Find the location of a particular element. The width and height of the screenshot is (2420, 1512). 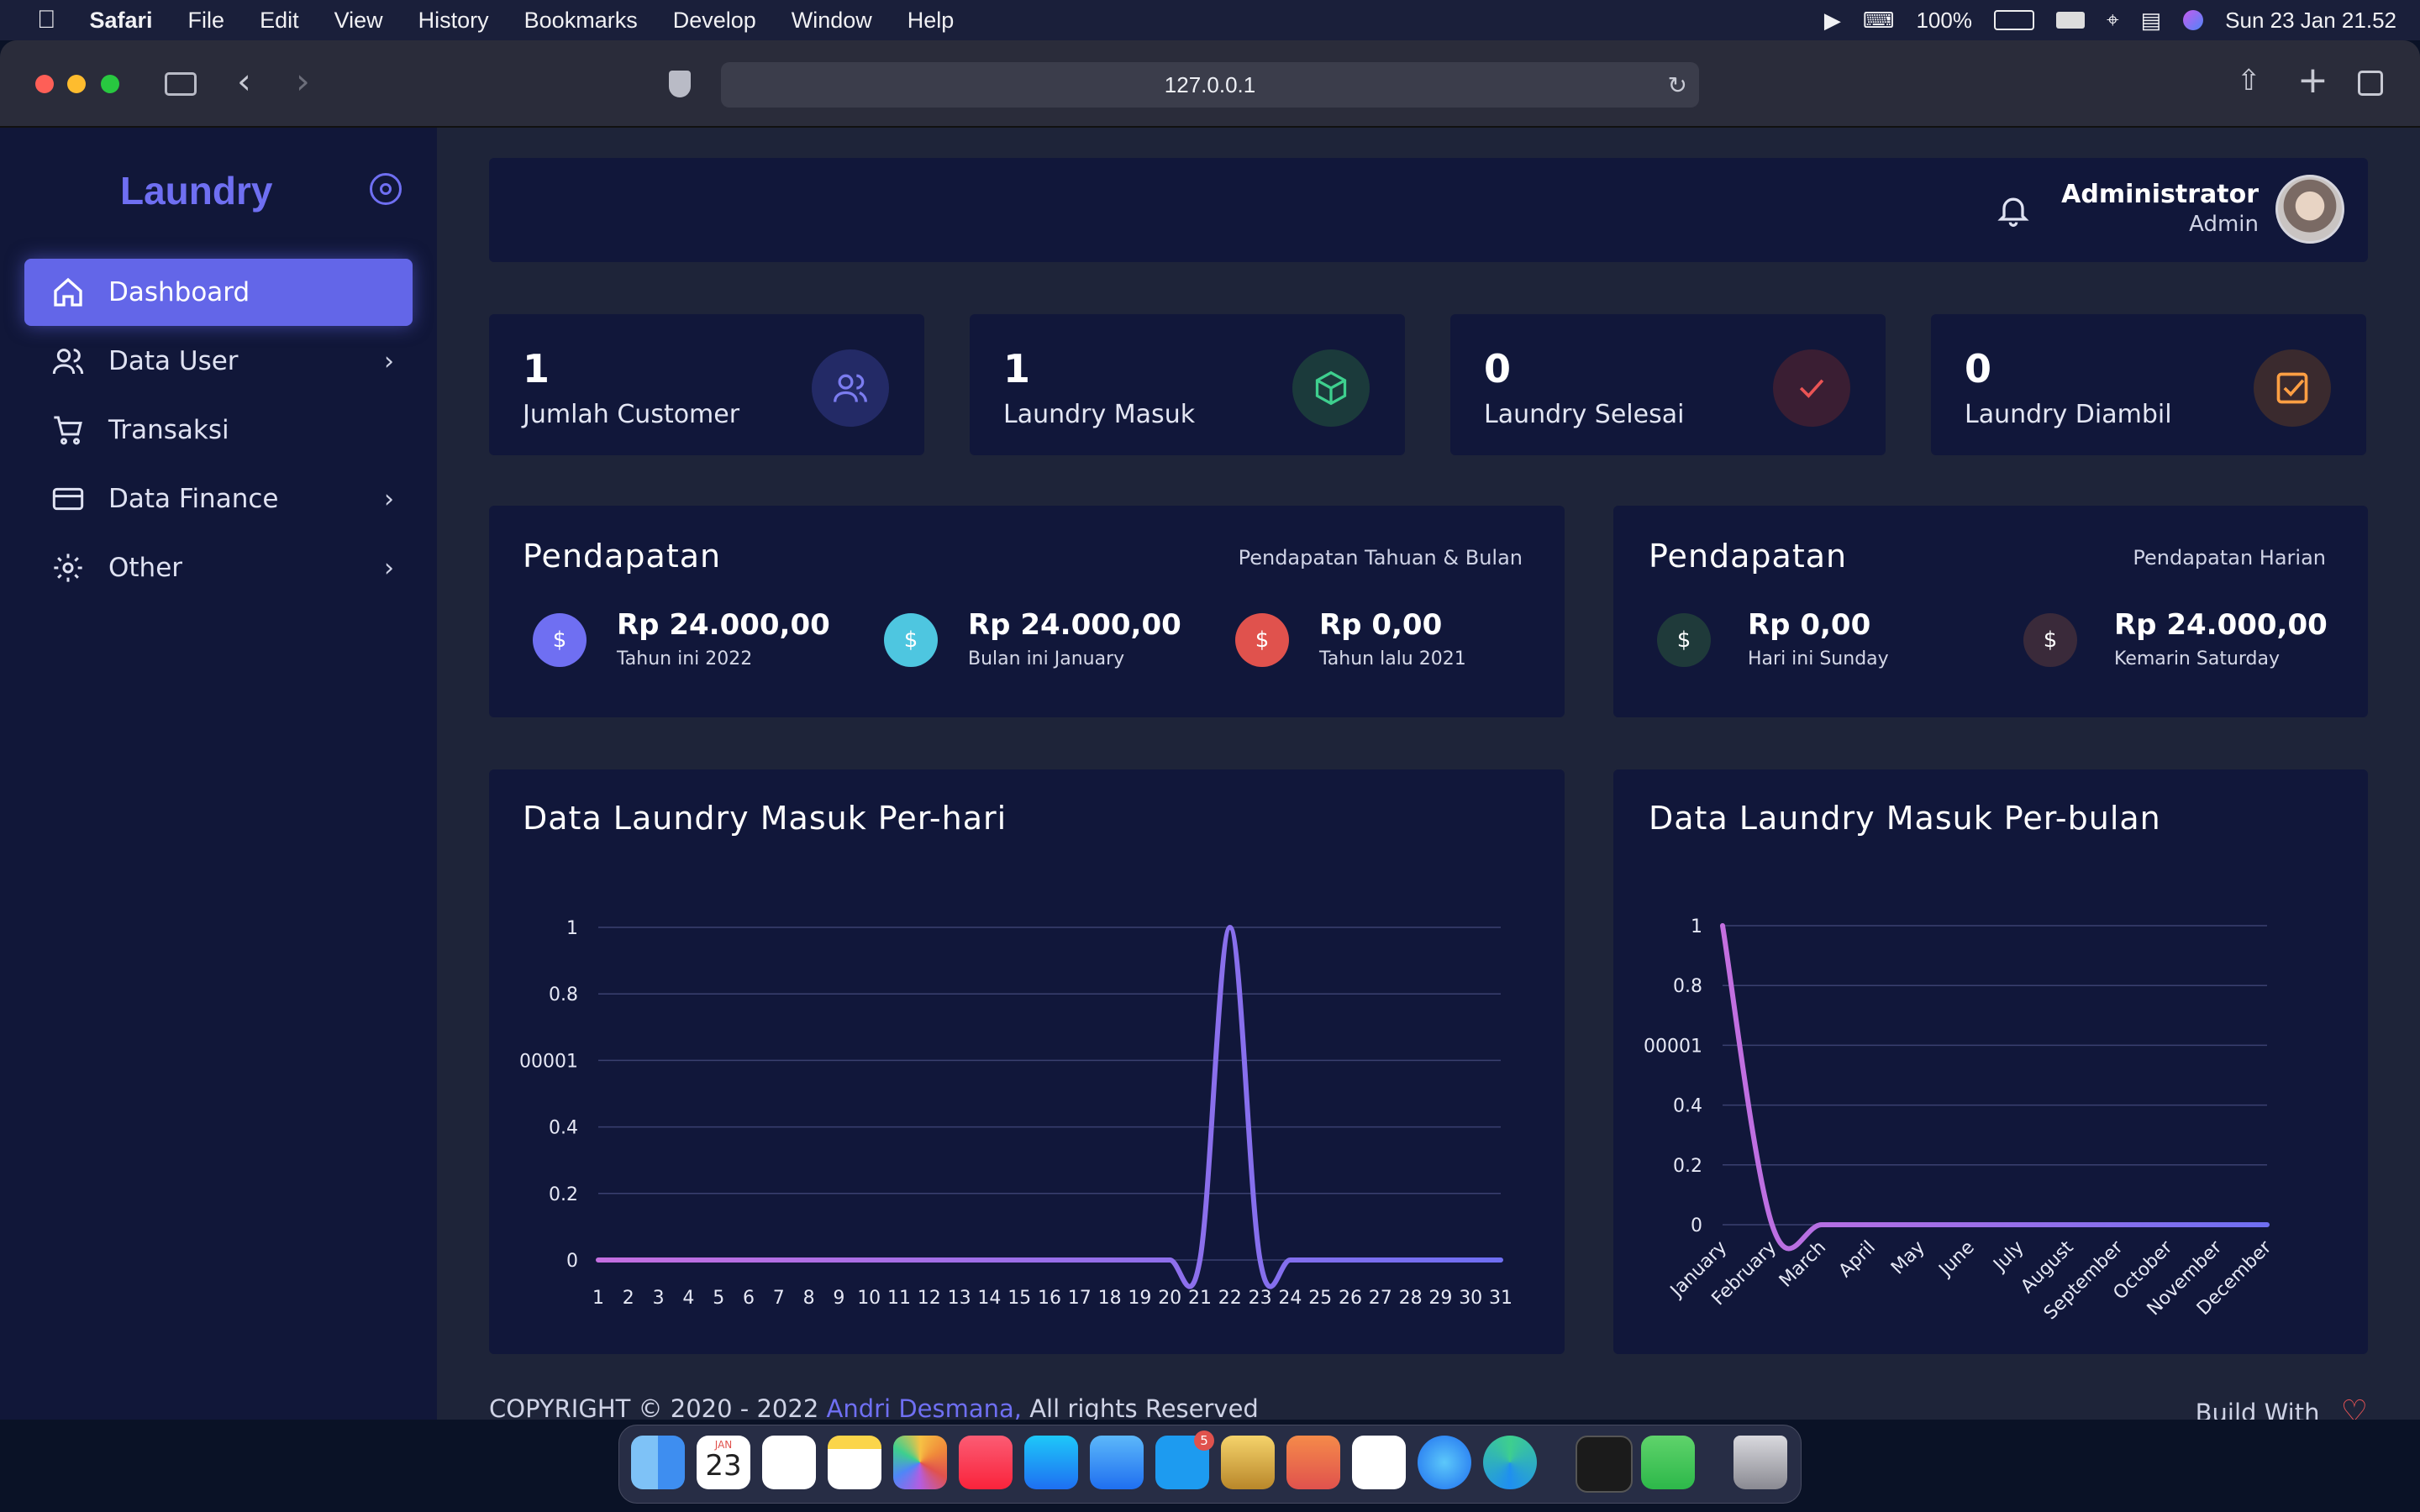

wifi-icon: ⌖ is located at coordinates (2113, 20).